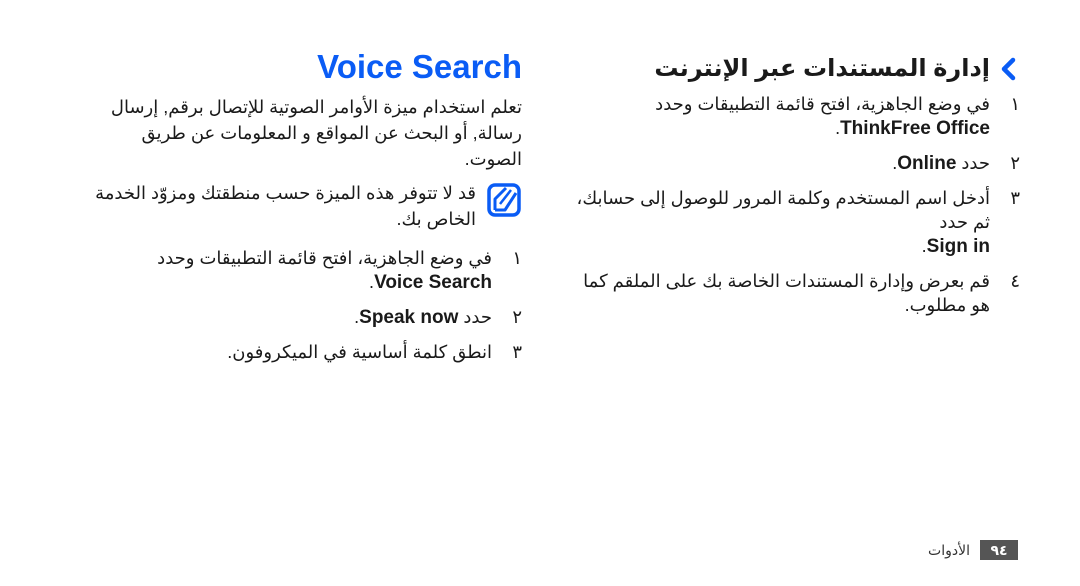  Describe the element at coordinates (927, 163) in the screenshot. I see `step-english-term: Online` at that location.